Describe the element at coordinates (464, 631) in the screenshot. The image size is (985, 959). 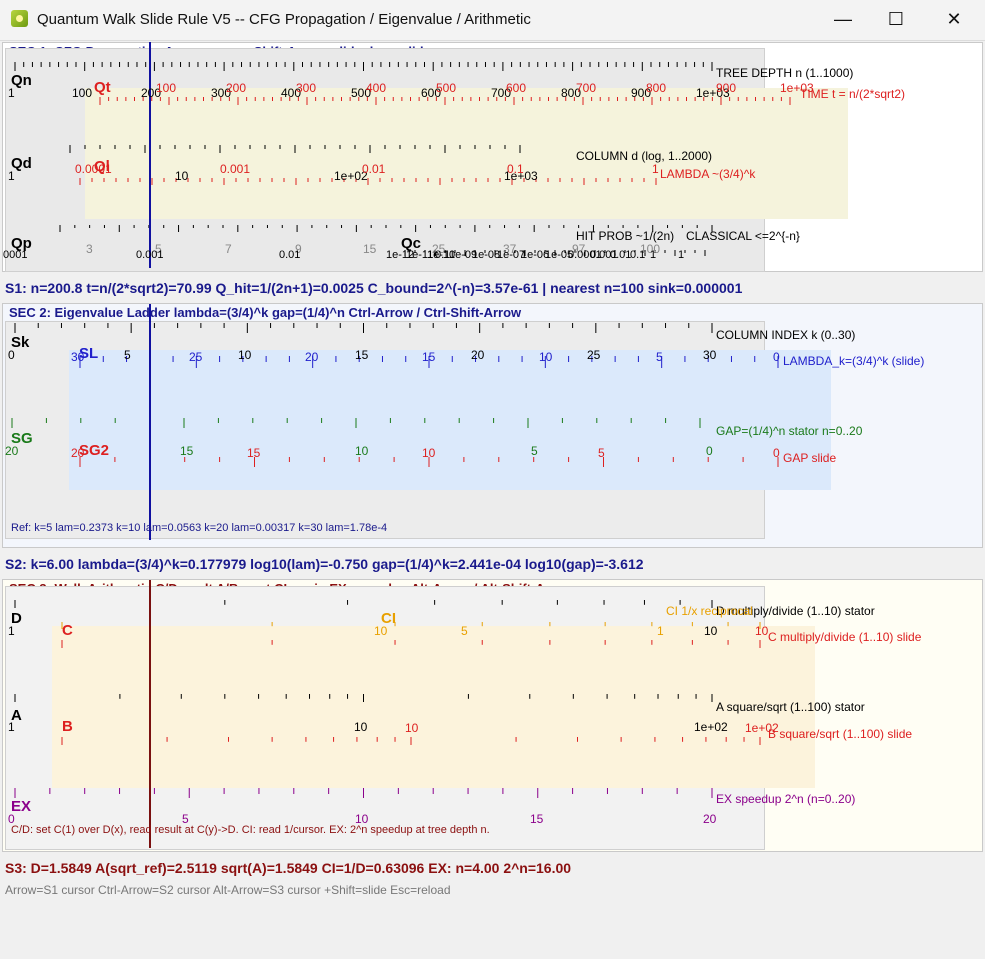
I see `ci-tick-label: 5` at that location.